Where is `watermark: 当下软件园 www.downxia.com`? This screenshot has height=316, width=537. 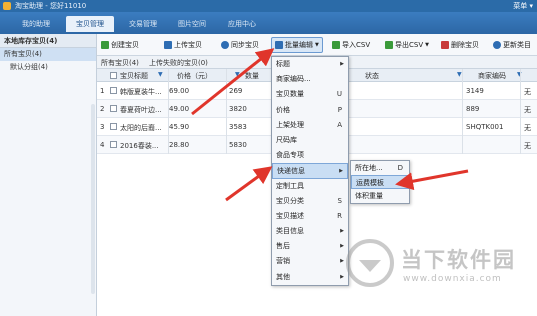
watermark: 当下软件园 www.downxia.com is located at coordinates (440, 268).